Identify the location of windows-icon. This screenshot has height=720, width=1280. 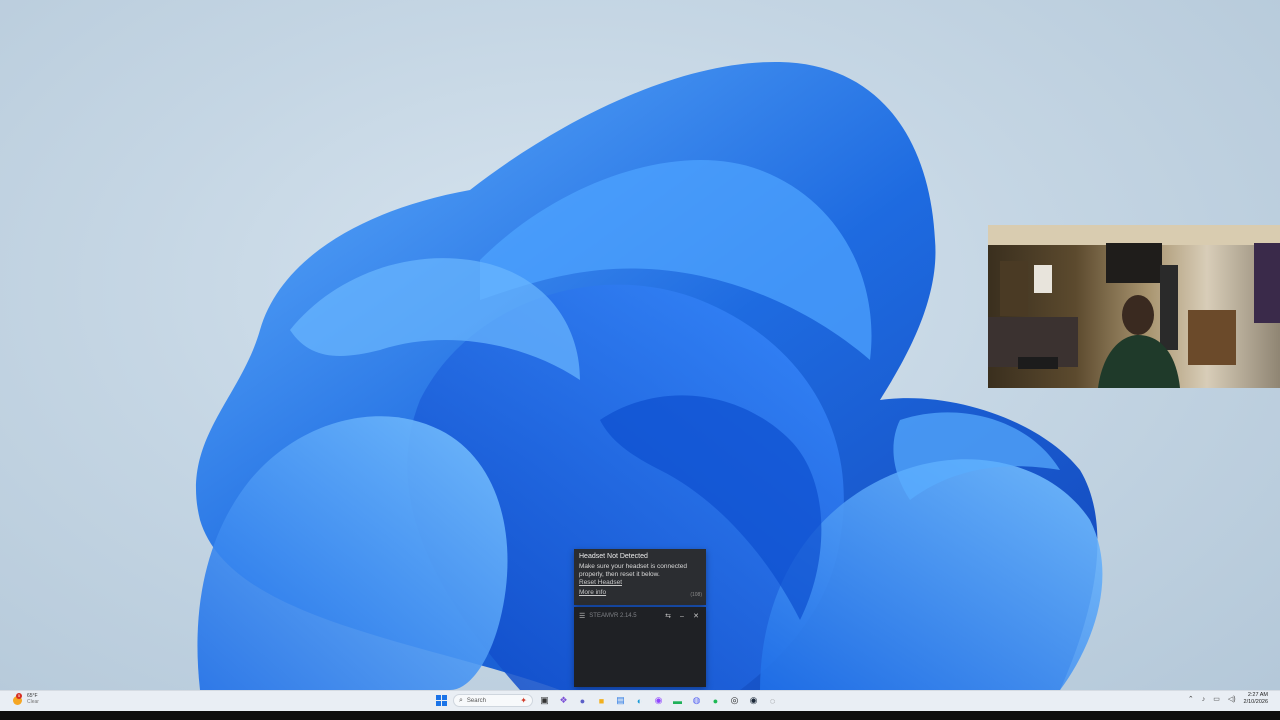
(441, 700).